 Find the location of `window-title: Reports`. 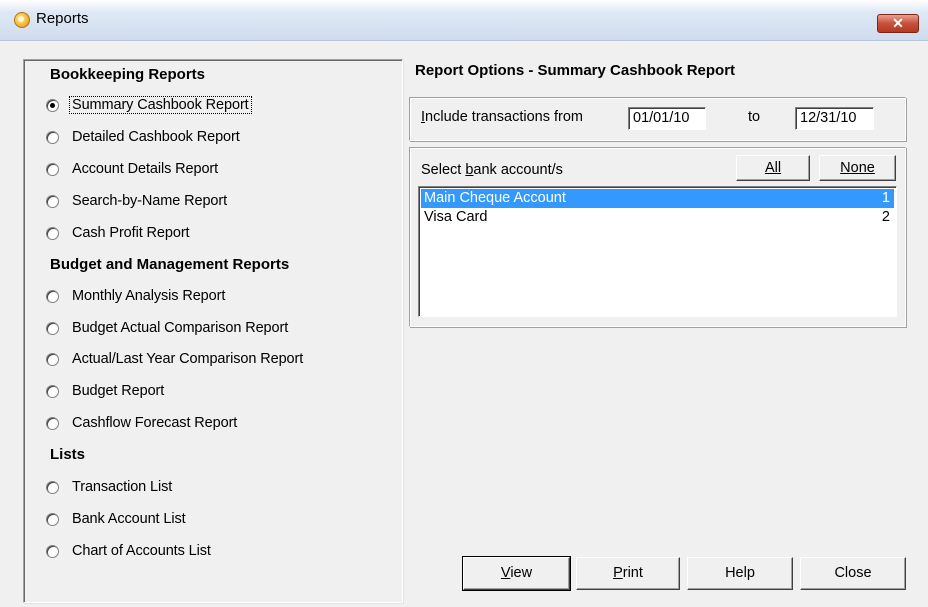

window-title: Reports is located at coordinates (62, 18).